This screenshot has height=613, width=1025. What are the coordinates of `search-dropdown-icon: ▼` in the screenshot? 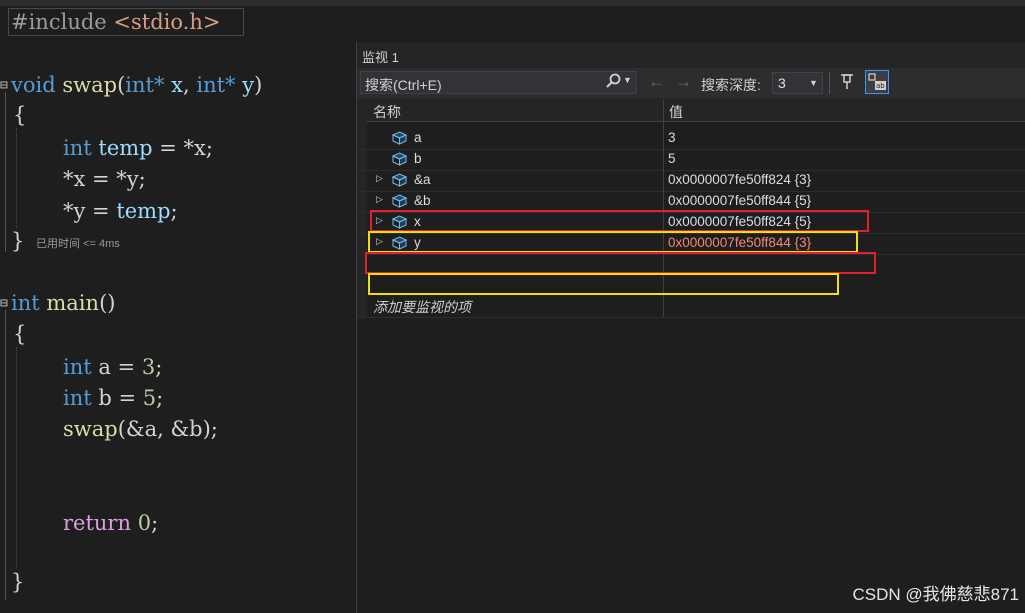 It's located at (627, 80).